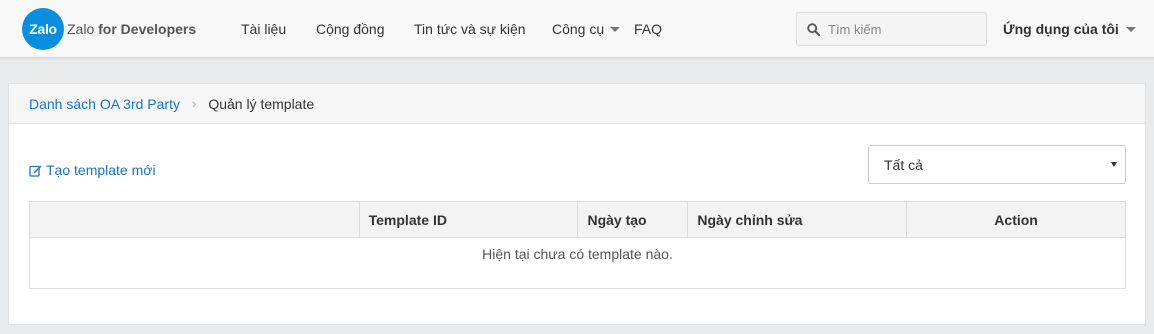 The height and width of the screenshot is (334, 1154). I want to click on nav-item-news: Tin tức và sự kiện, so click(470, 29).